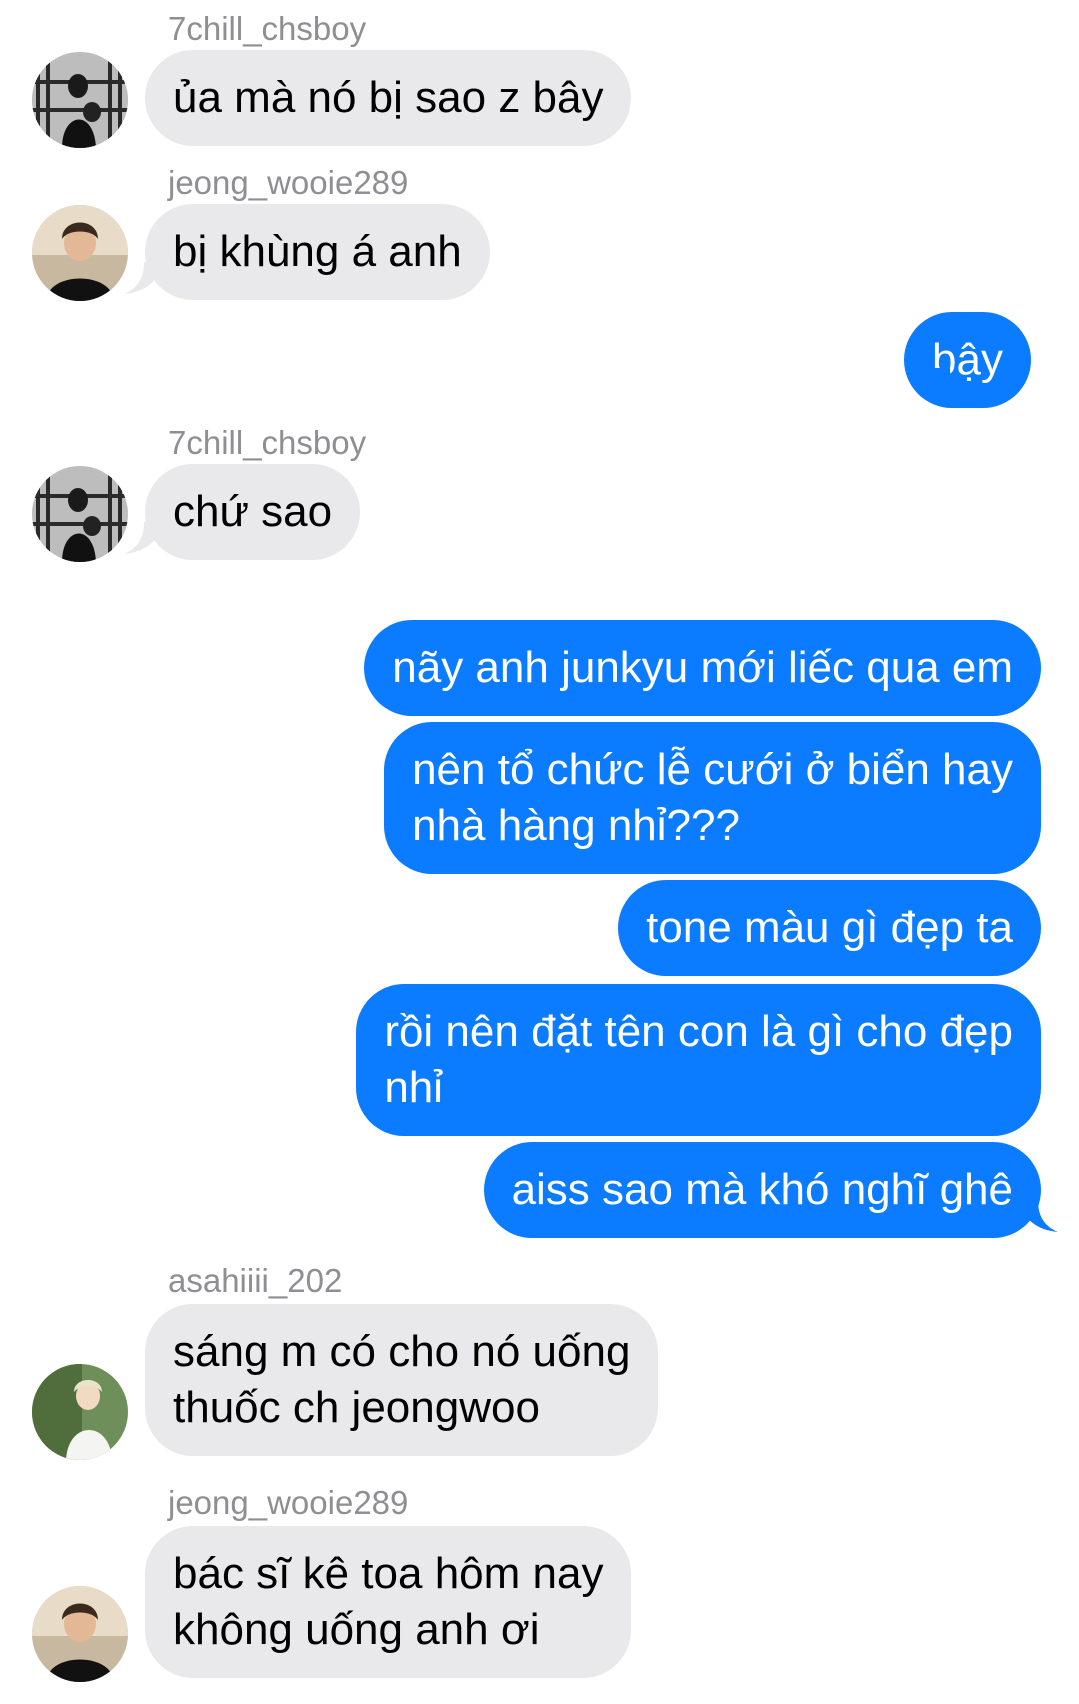 The height and width of the screenshot is (1704, 1079). I want to click on message-bubble-outgoing: aiss sao mà khó nghĩ ghê, so click(762, 1190).